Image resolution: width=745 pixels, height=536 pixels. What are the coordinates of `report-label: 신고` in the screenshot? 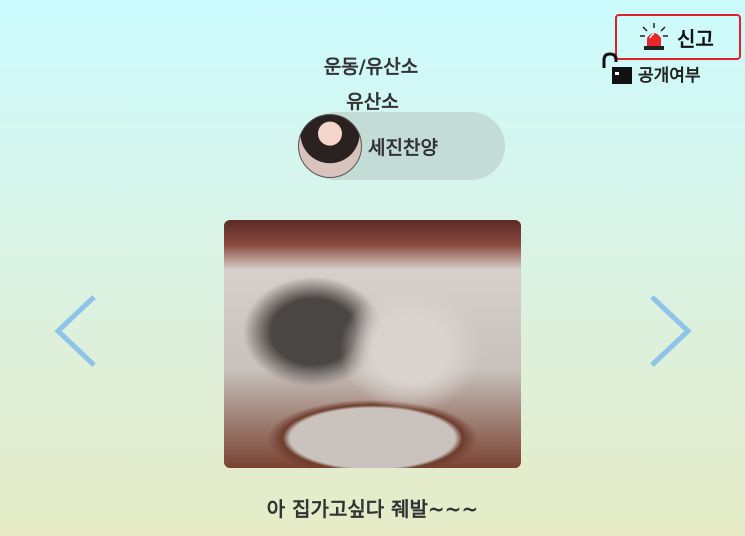 It's located at (695, 38).